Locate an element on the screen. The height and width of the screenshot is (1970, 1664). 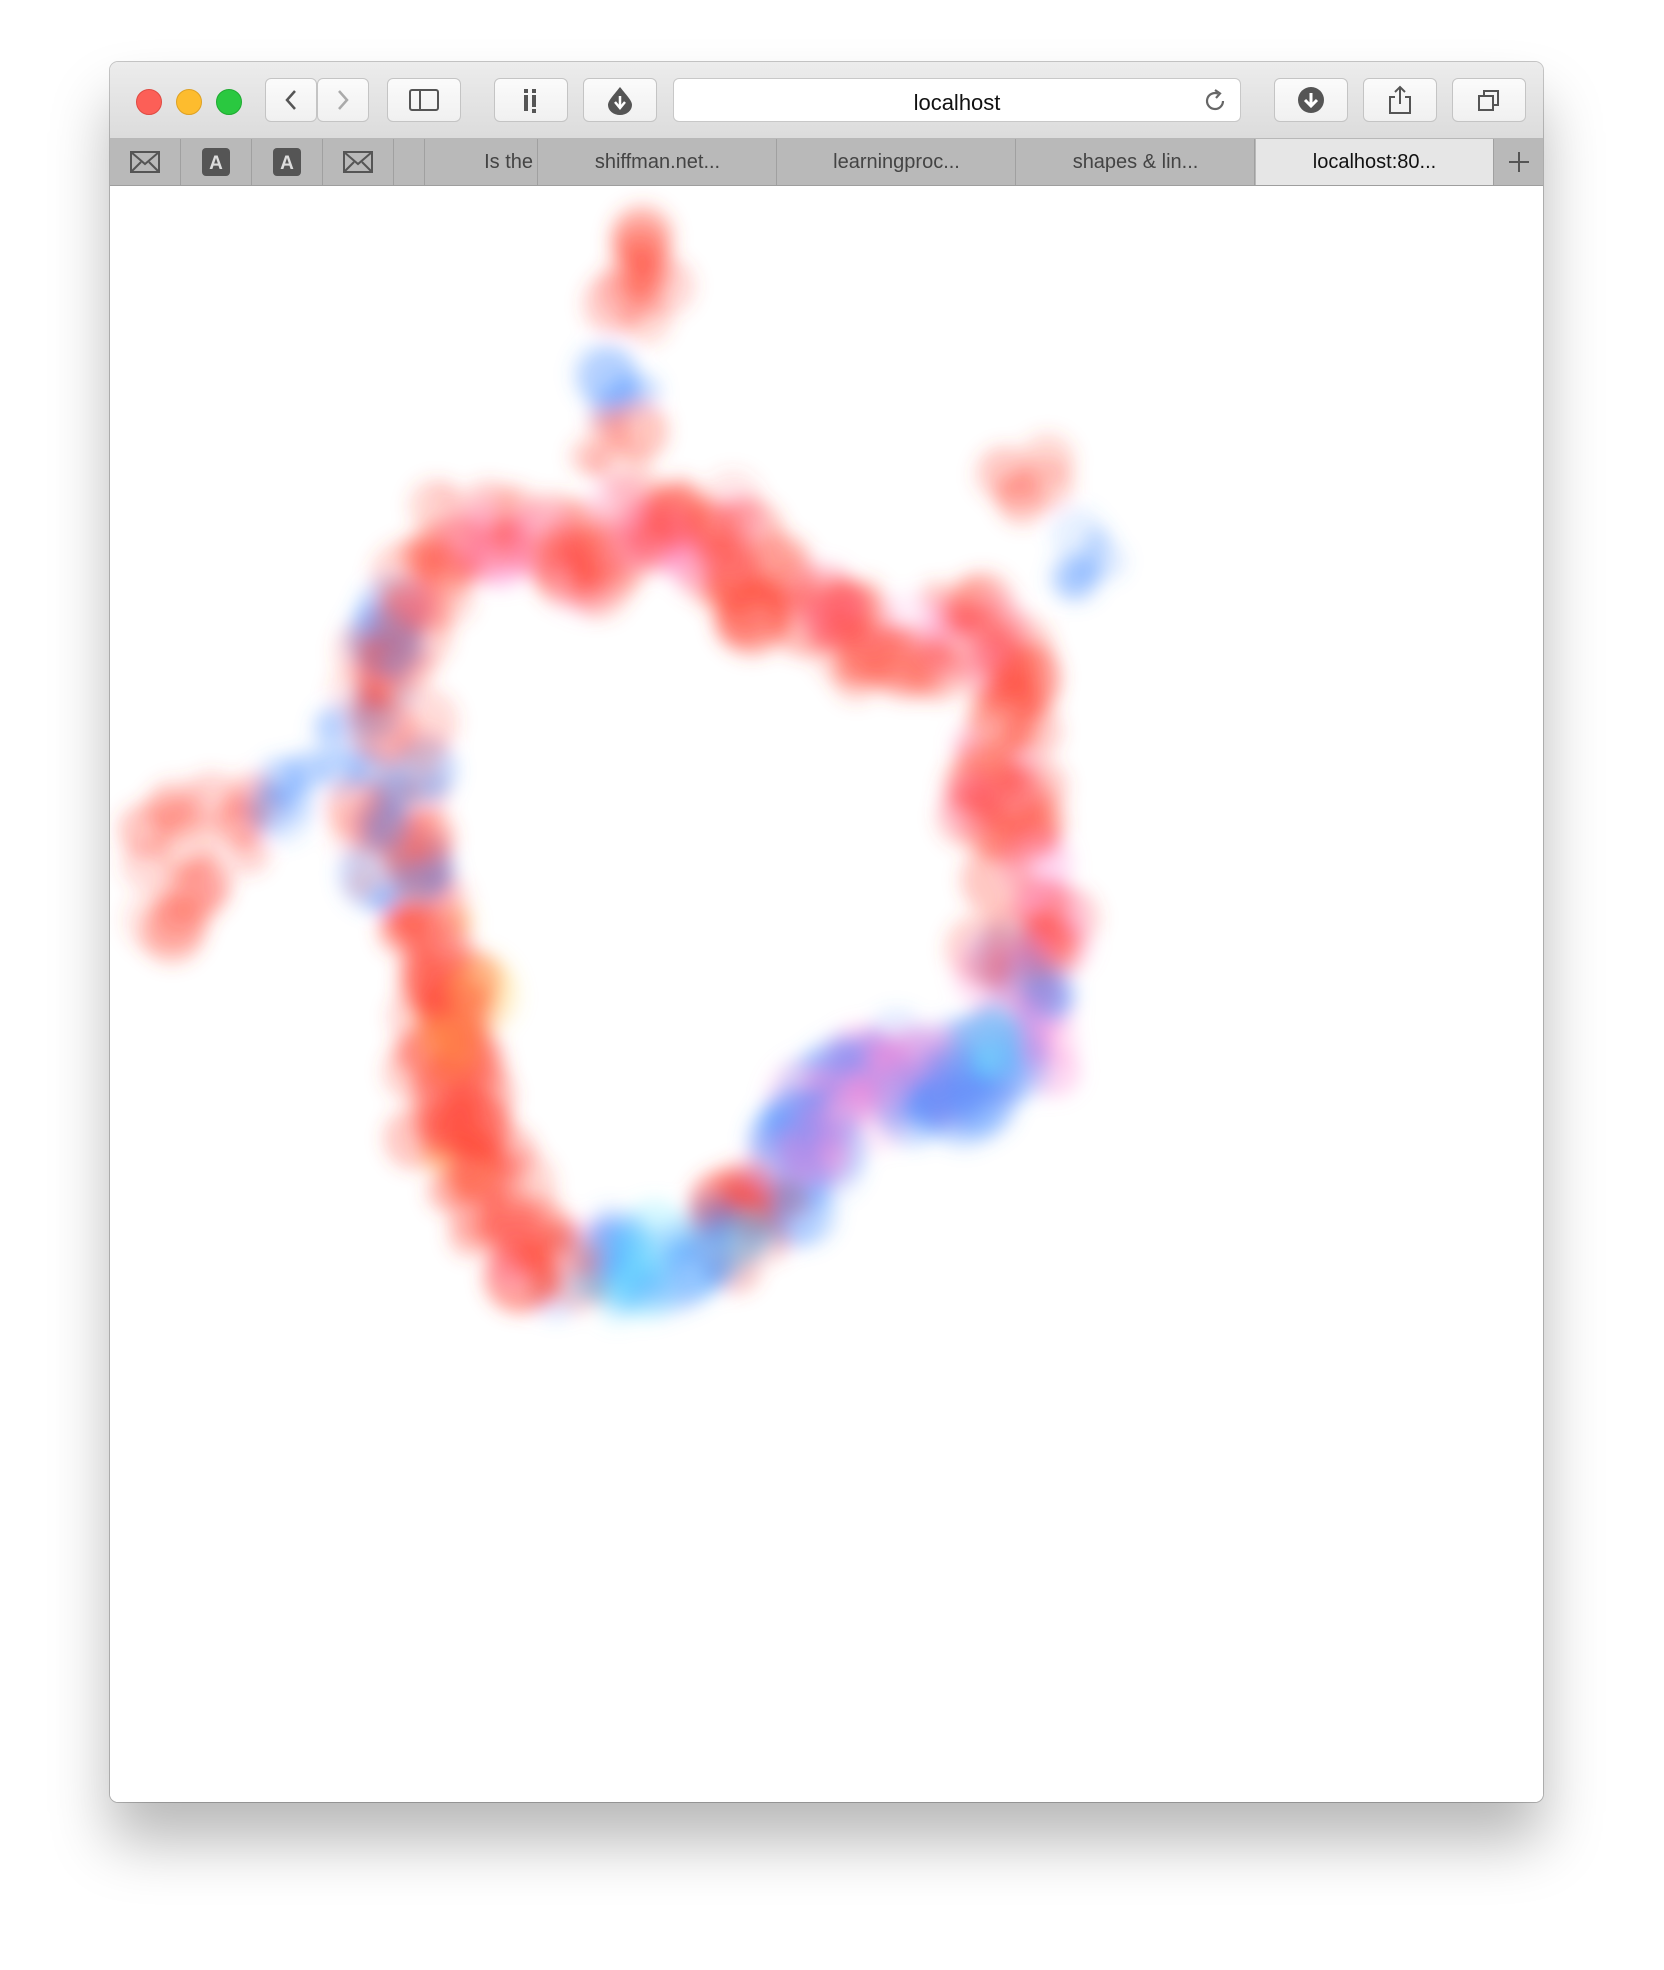
instapaper-icon is located at coordinates (530, 101).